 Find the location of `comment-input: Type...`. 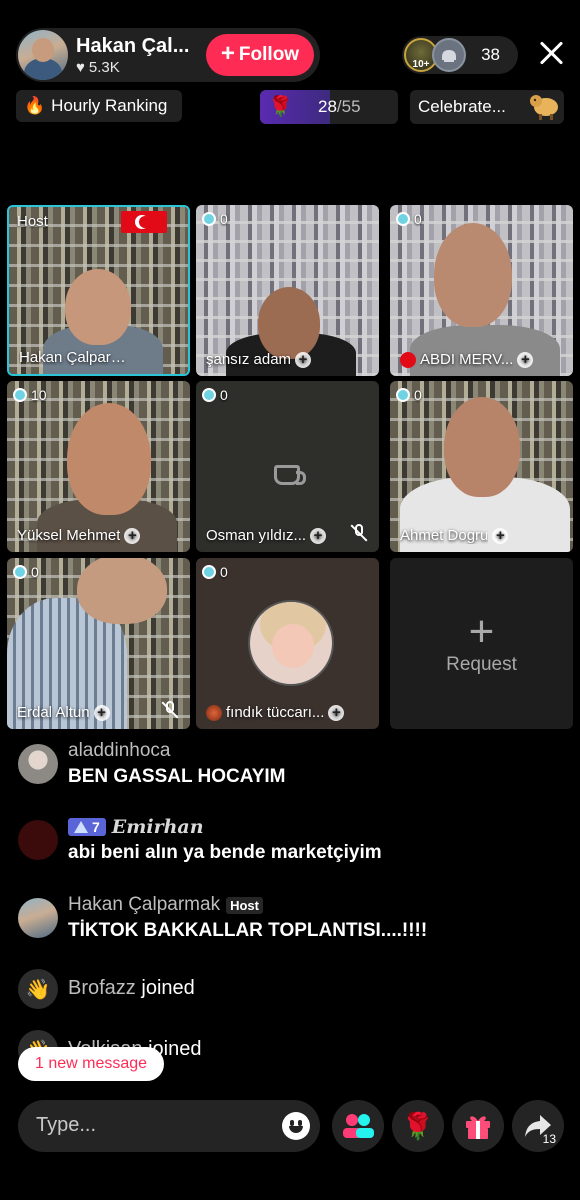

comment-input: Type... is located at coordinates (169, 1126).